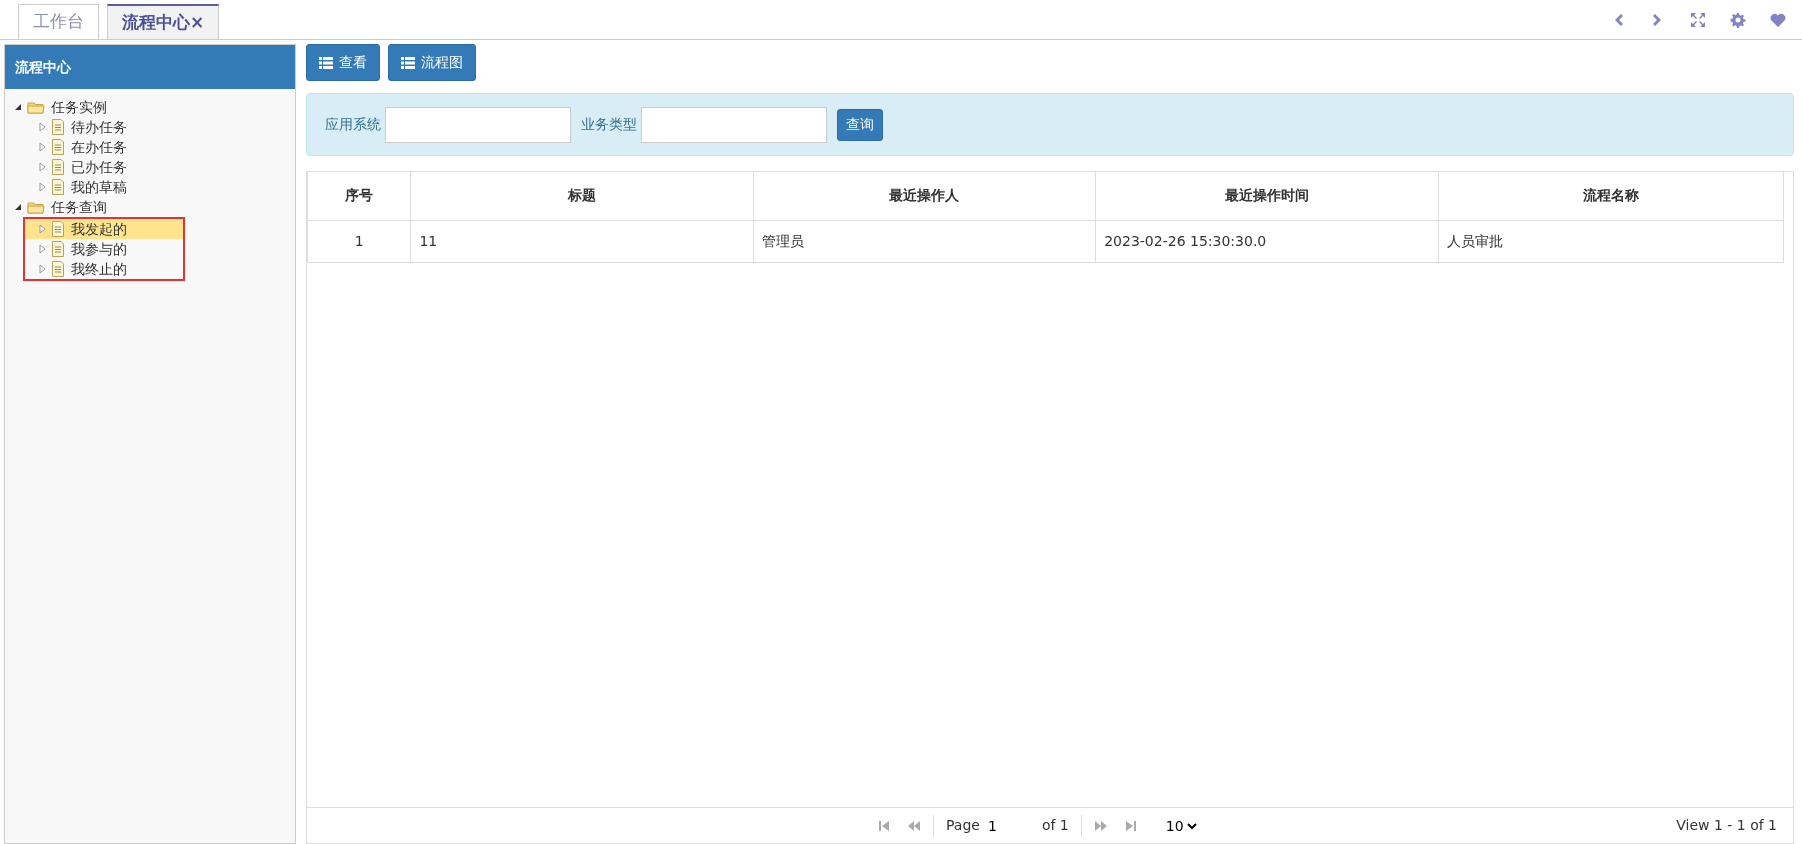 This screenshot has height=844, width=1802. Describe the element at coordinates (359, 241) in the screenshot. I see `table-cell: 1` at that location.